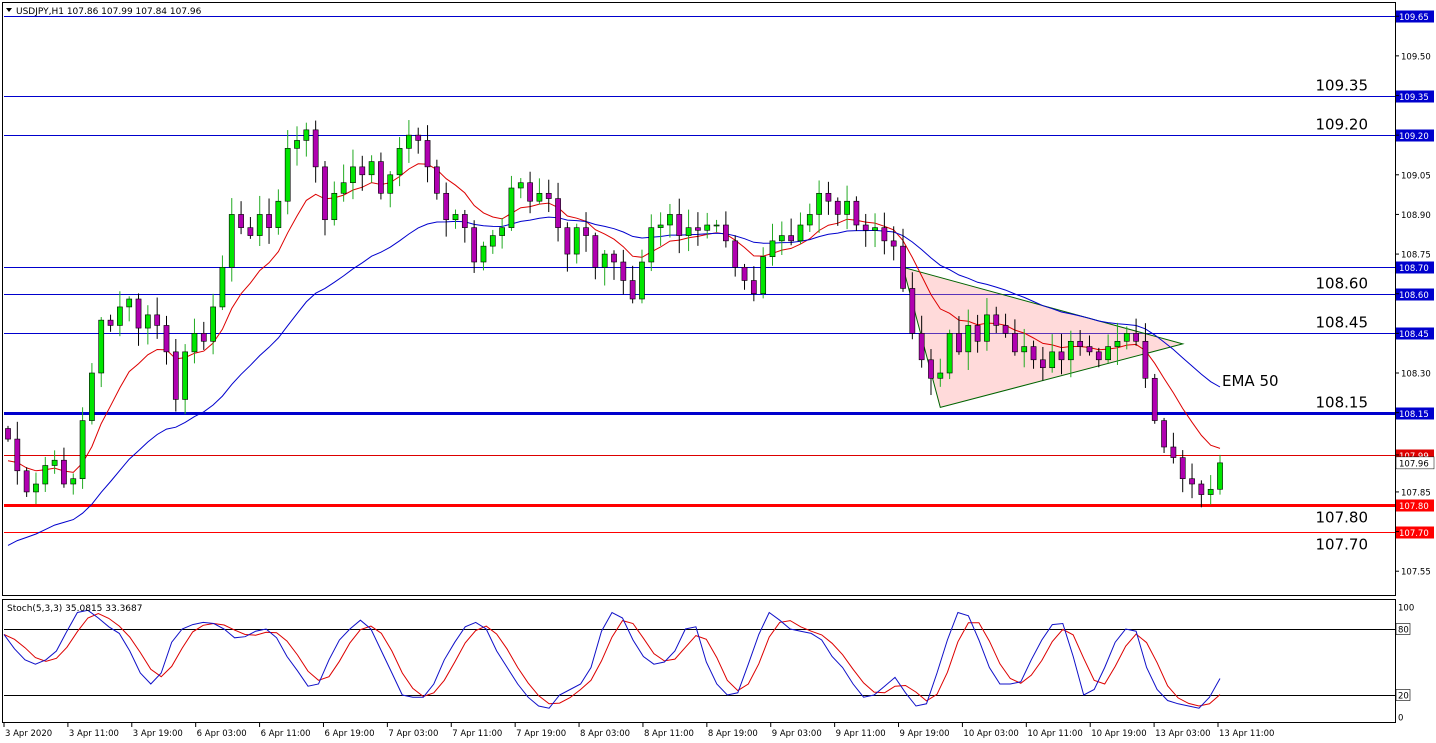 The image size is (1436, 743). What do you see at coordinates (1414, 335) in the screenshot?
I see `axis-tag-text-5: 108.45` at bounding box center [1414, 335].